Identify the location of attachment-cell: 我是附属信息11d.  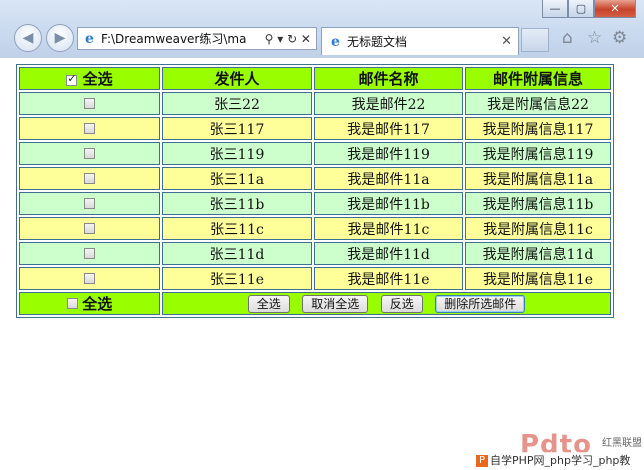
(538, 253).